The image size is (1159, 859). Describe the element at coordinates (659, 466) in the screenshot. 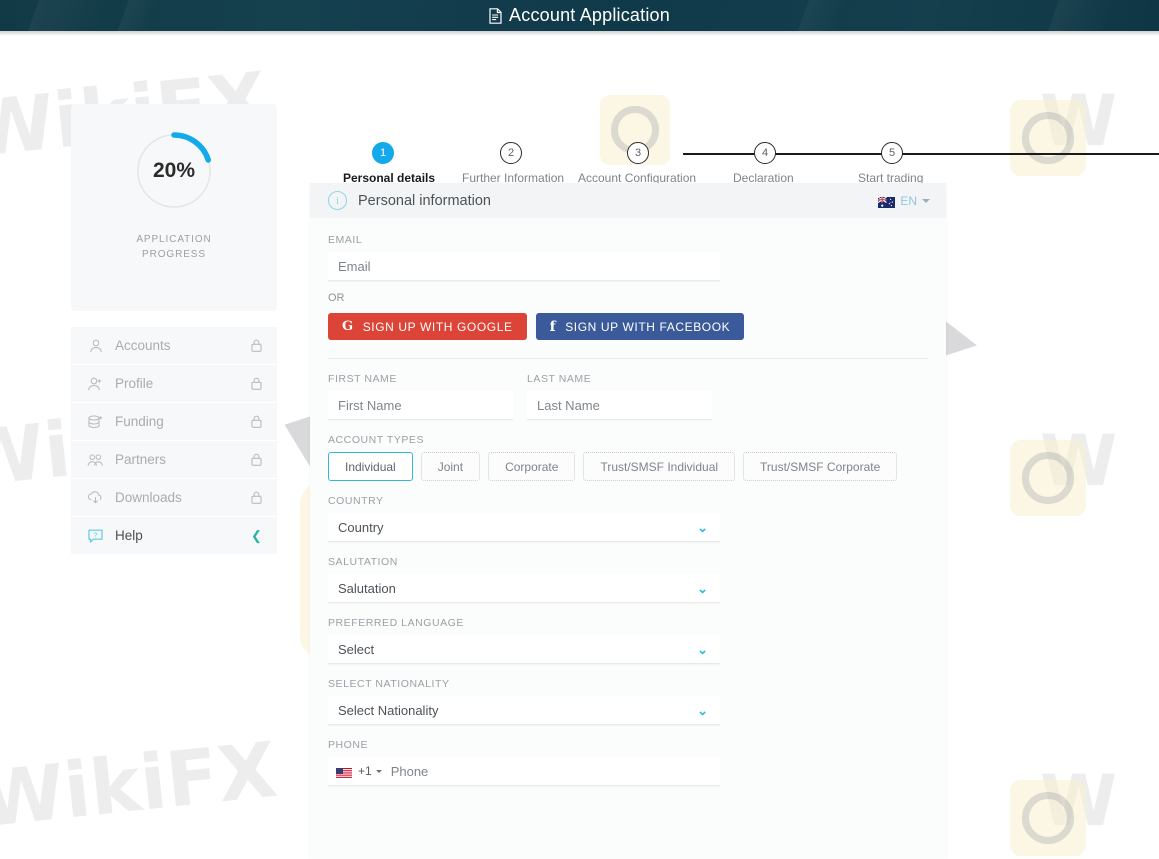

I see `account-type-trust-smsf-individual: Trust/SMSF Individual` at that location.